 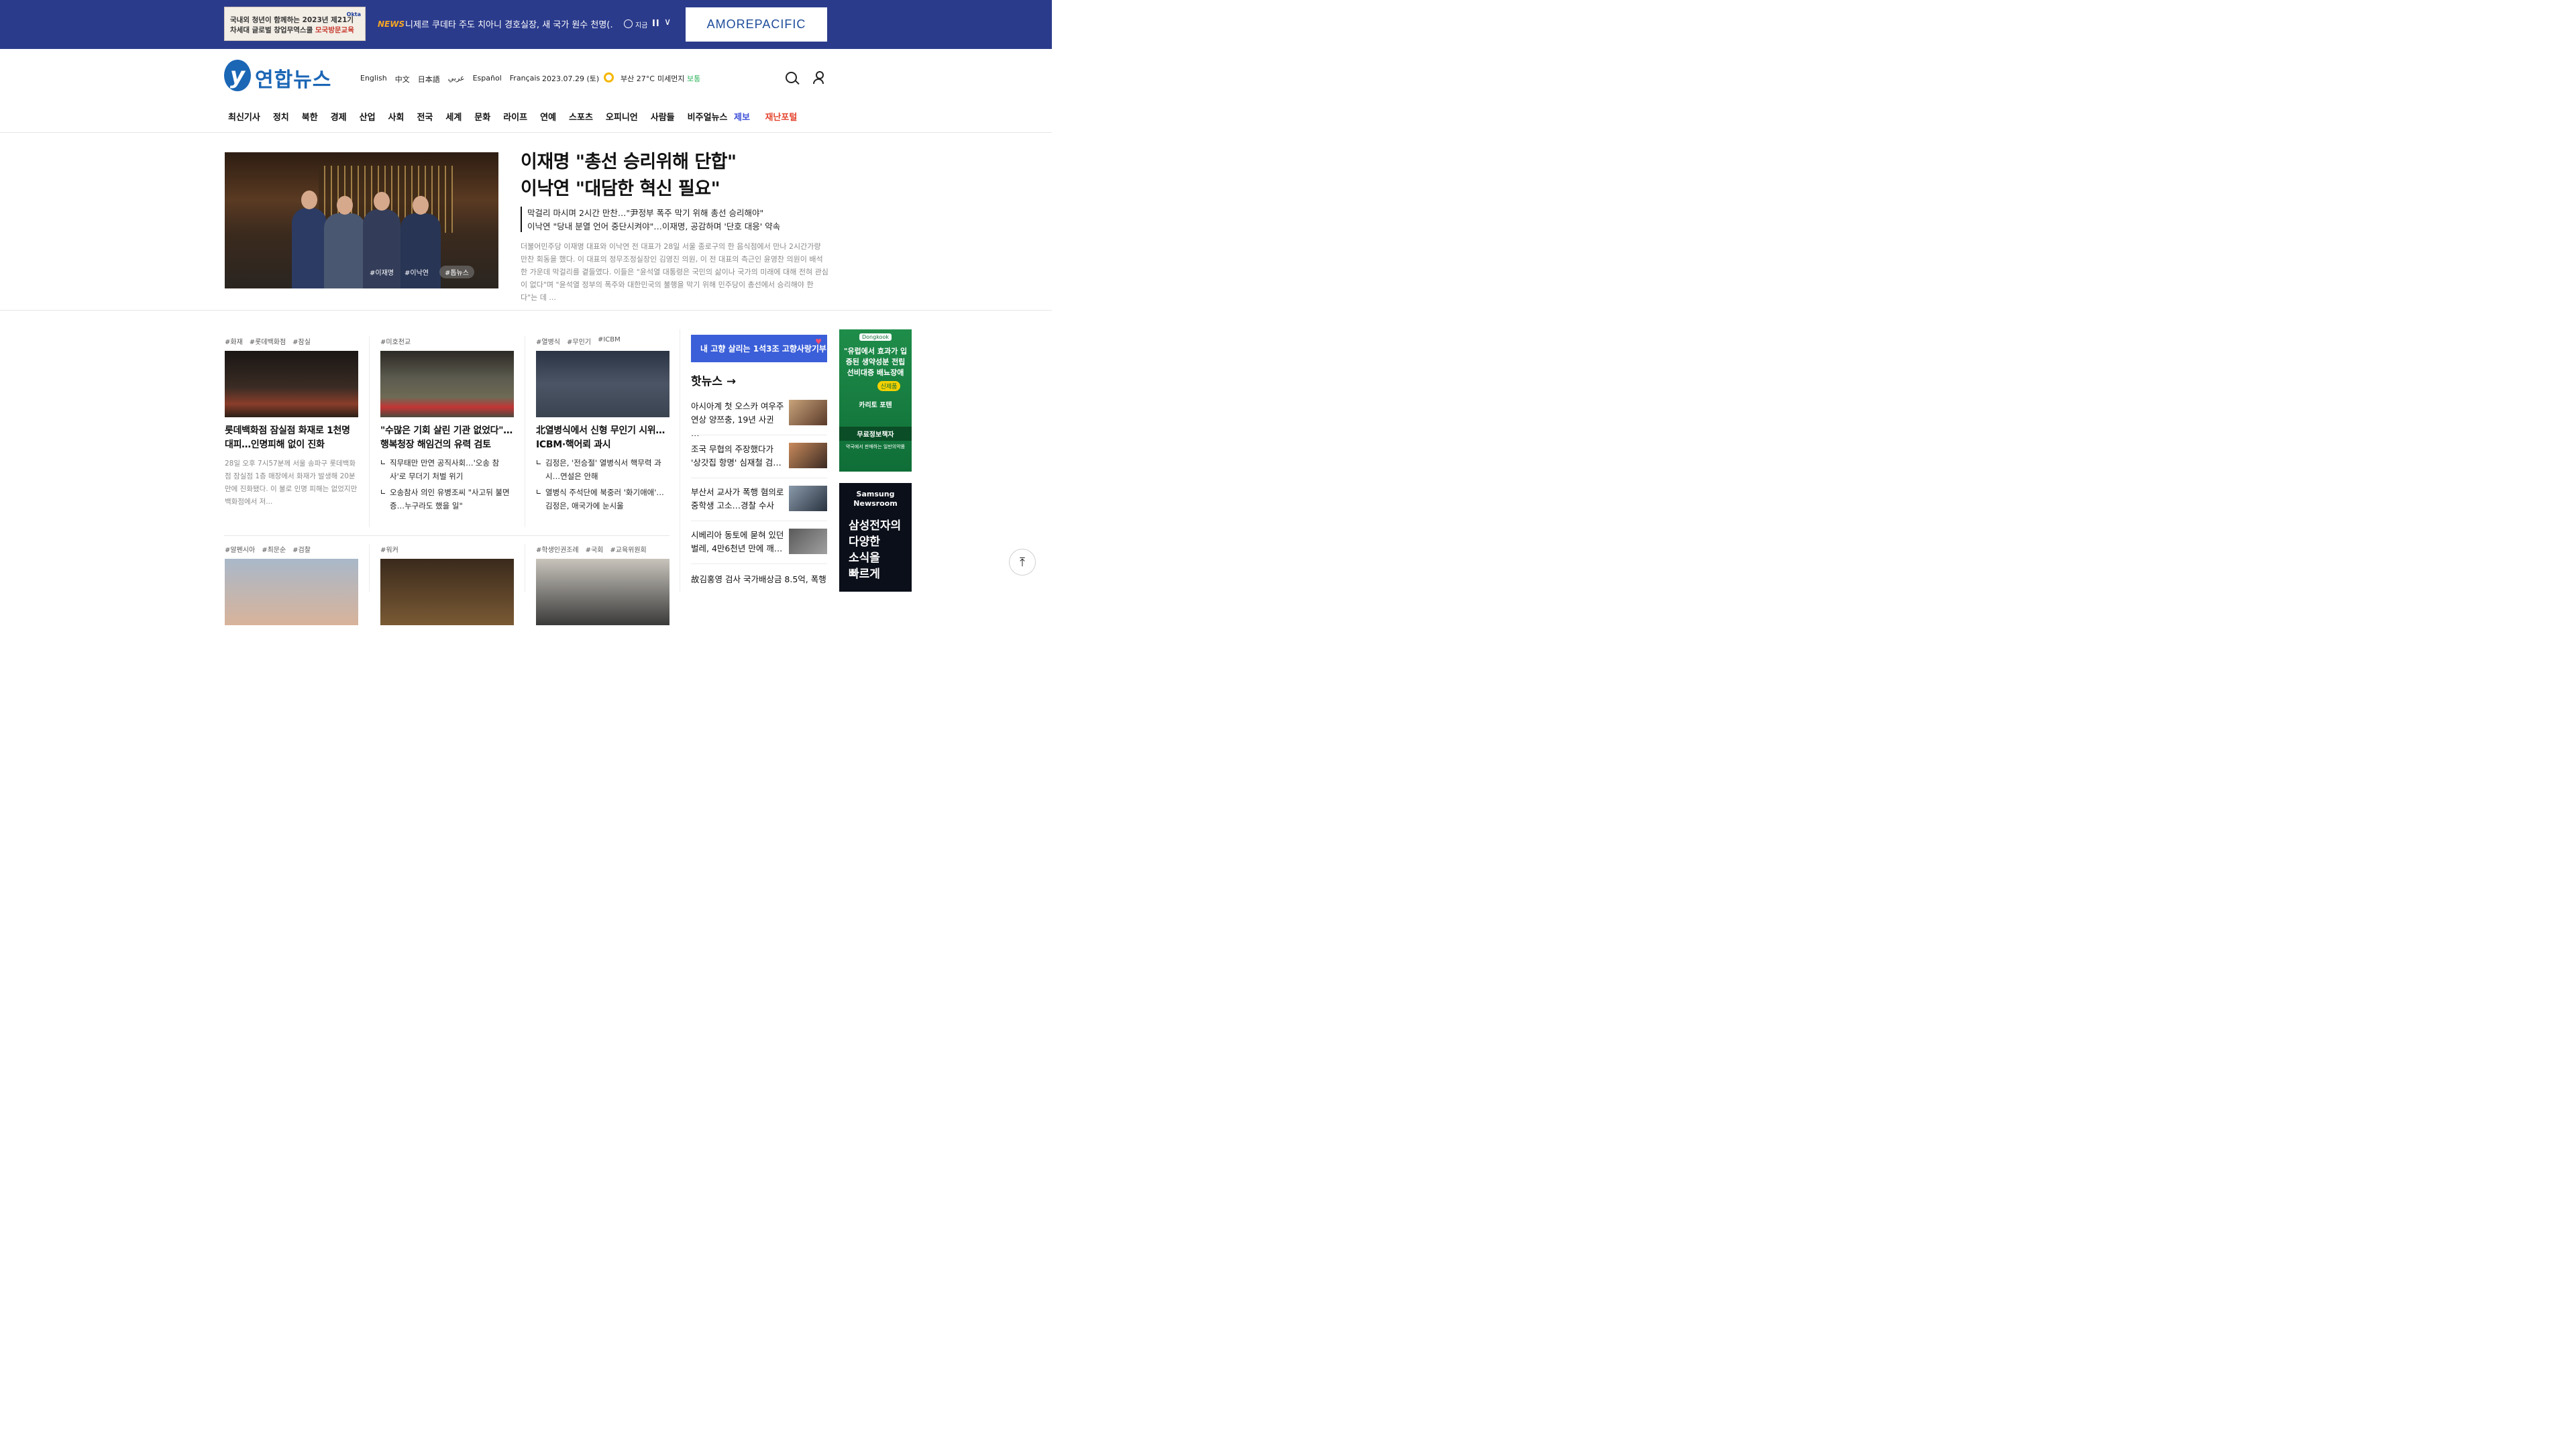 What do you see at coordinates (708, 116) in the screenshot?
I see `nav-visual-news: 비주얼뉴스` at bounding box center [708, 116].